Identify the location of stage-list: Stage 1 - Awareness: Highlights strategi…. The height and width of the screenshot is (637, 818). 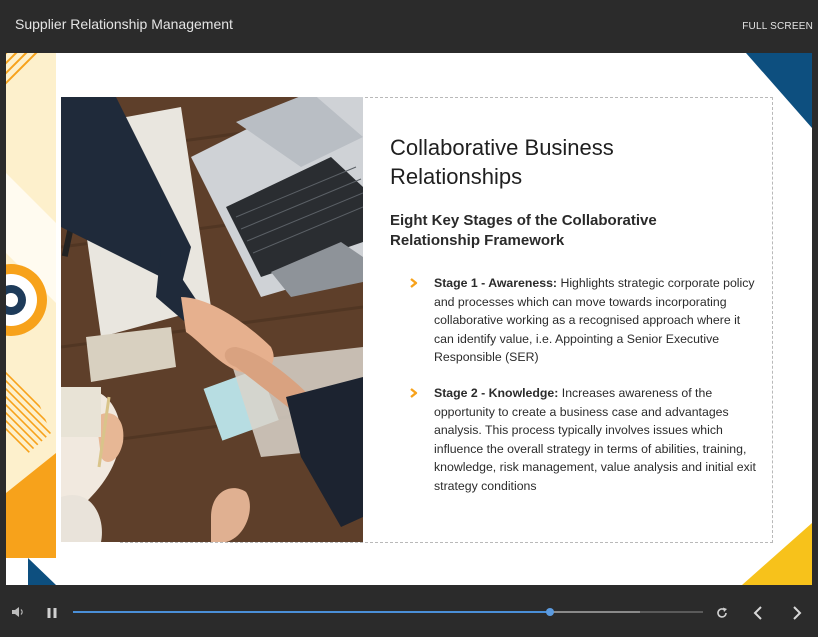
(581, 385).